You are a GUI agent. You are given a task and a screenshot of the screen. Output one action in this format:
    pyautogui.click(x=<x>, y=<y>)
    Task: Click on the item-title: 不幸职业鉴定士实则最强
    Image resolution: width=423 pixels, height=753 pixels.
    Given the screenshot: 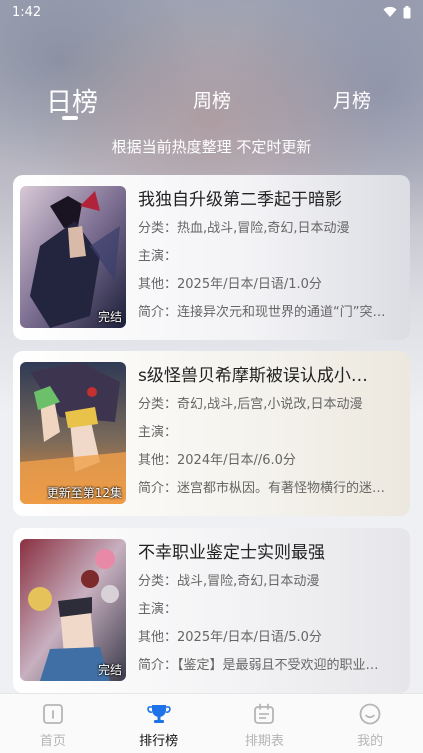 What is the action you would take?
    pyautogui.click(x=231, y=553)
    